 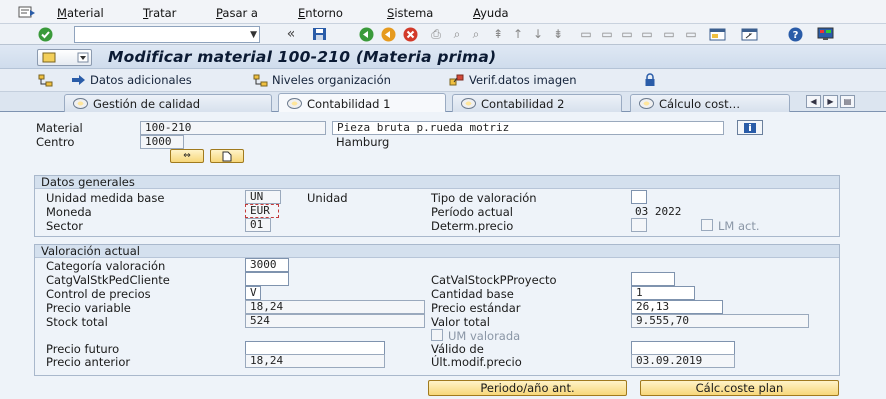 I want to click on org-levels-icon, so click(x=260, y=80).